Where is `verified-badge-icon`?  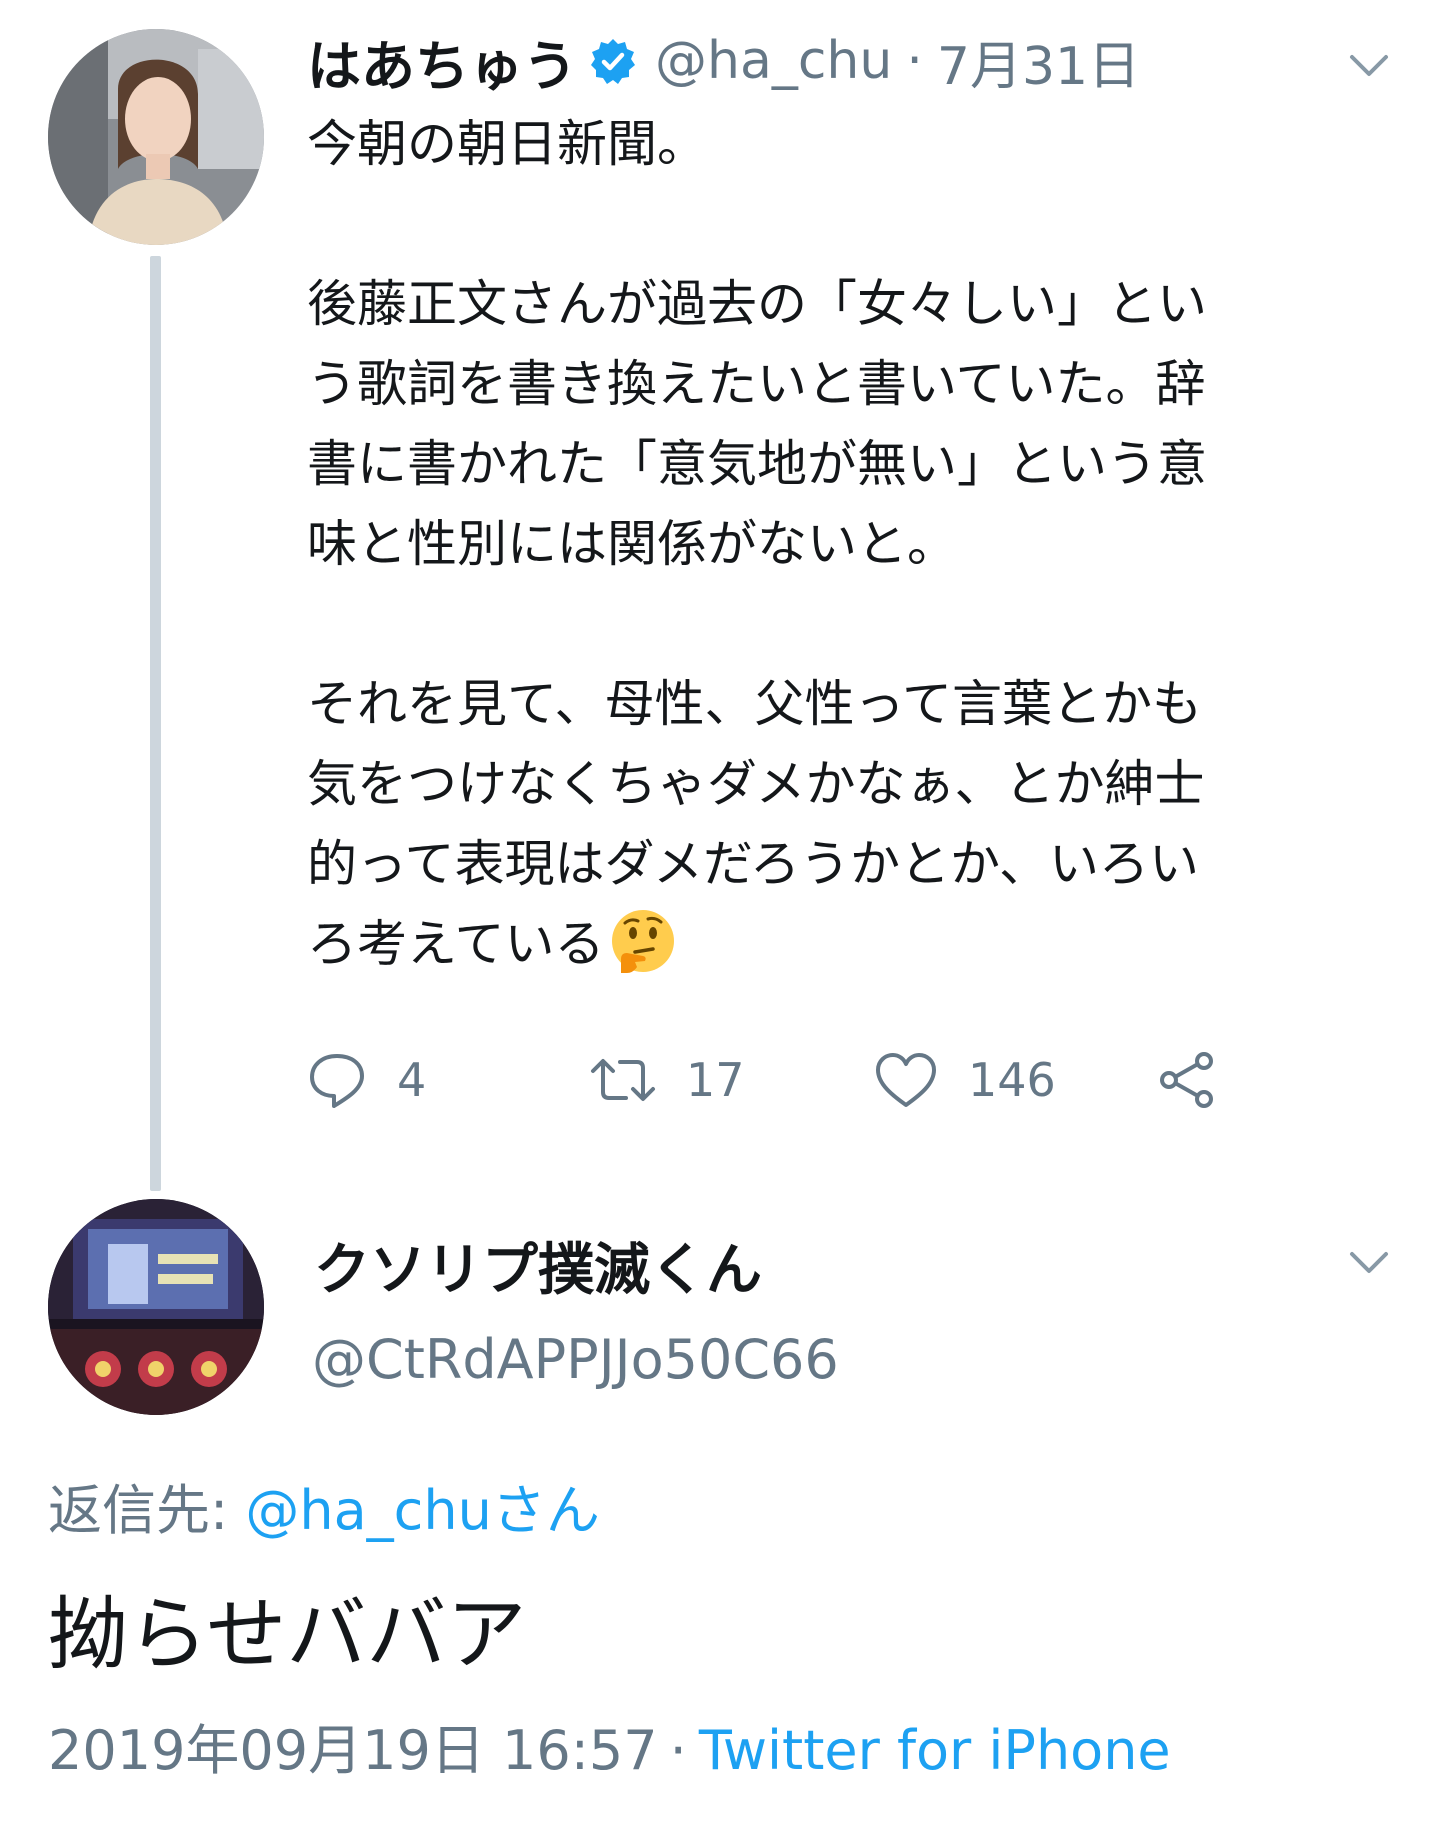
verified-badge-icon is located at coordinates (613, 61).